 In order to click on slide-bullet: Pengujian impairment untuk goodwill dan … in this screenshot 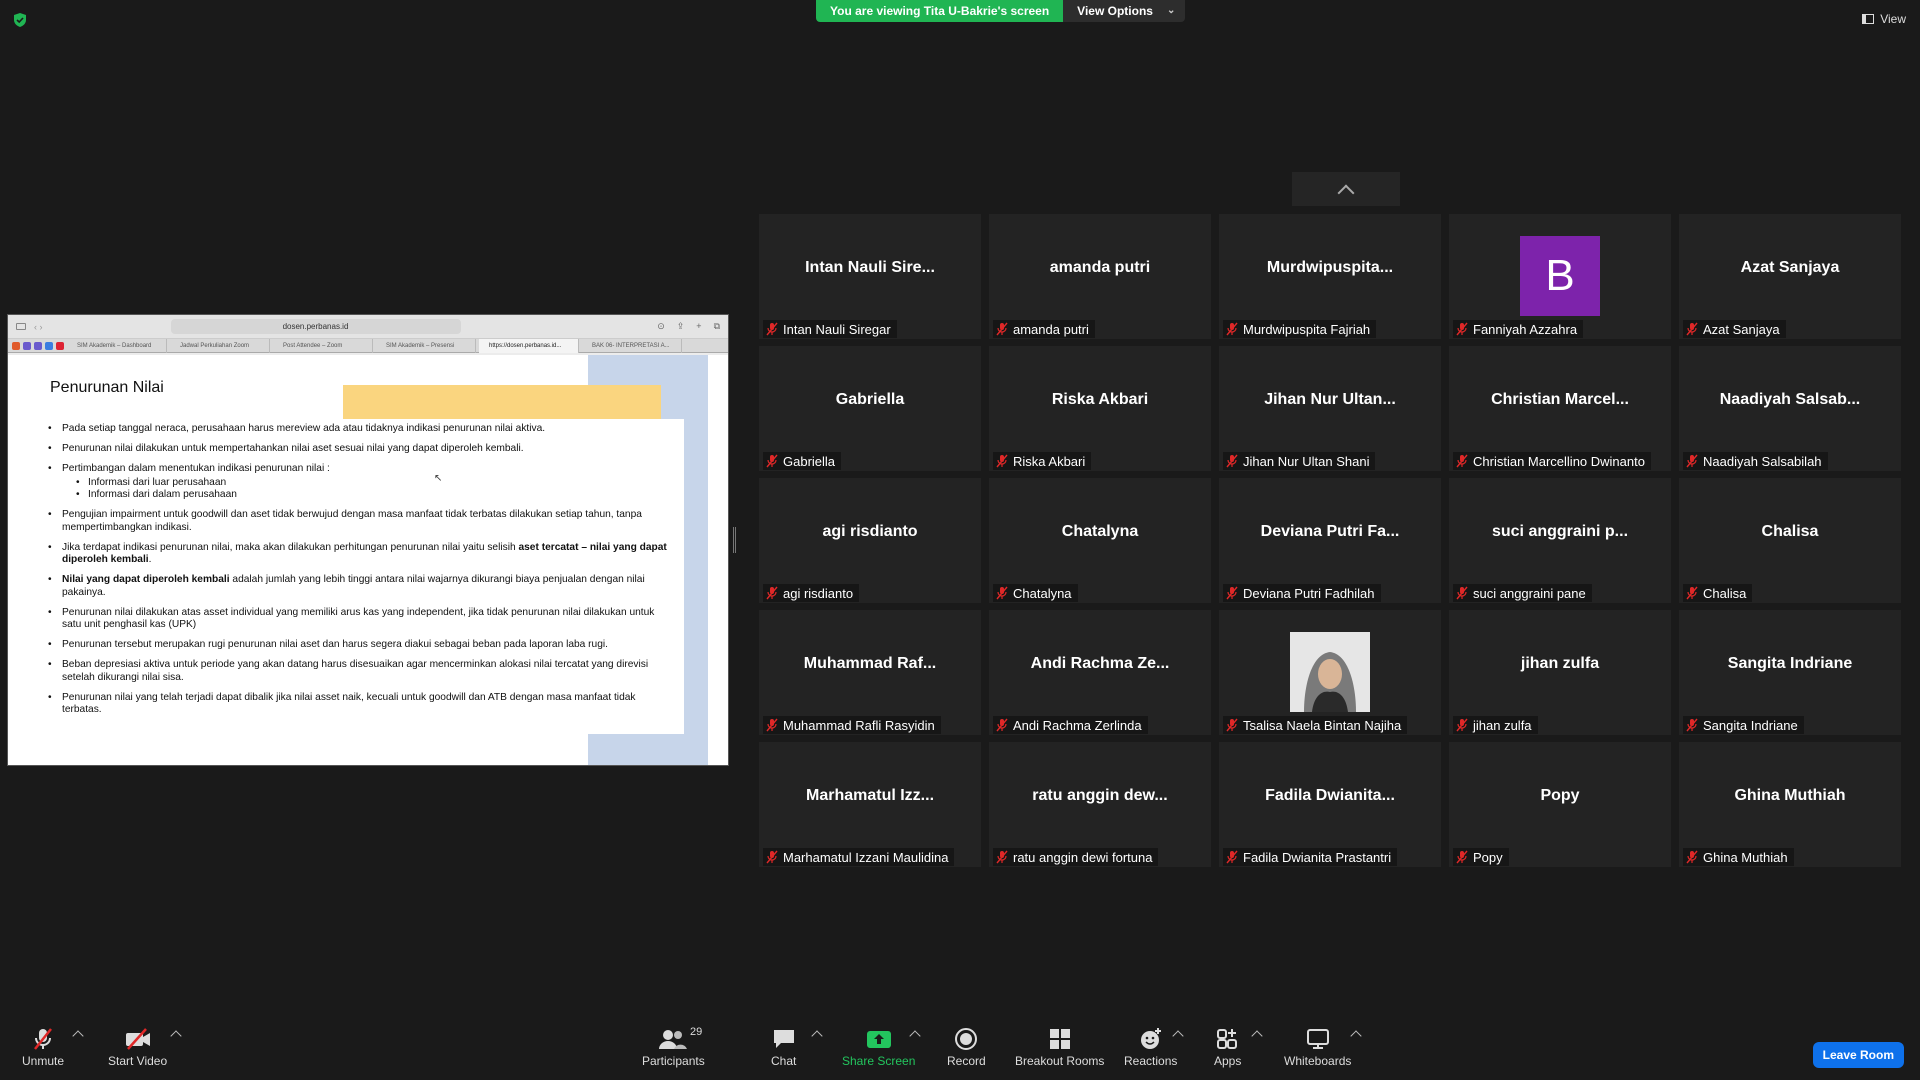, I will do `click(360, 521)`.